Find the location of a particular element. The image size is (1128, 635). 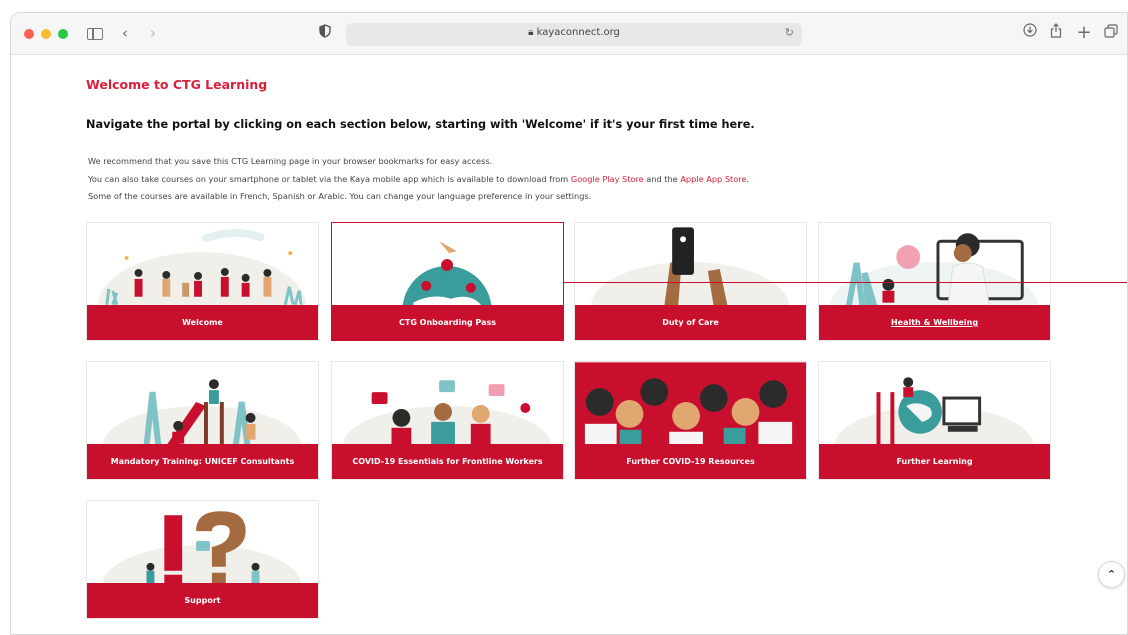

card-label: Further COVID-19 Resources is located at coordinates (690, 461).